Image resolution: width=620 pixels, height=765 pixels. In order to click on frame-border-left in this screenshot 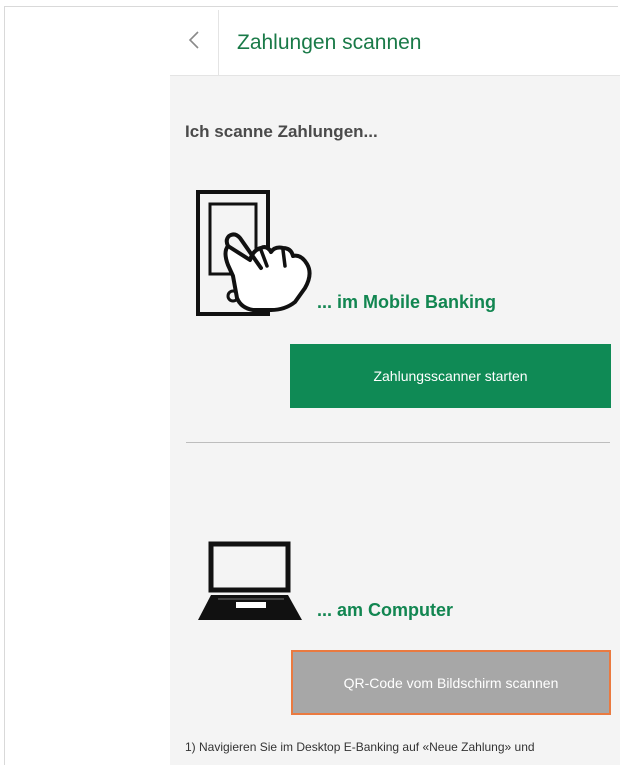, I will do `click(4, 385)`.